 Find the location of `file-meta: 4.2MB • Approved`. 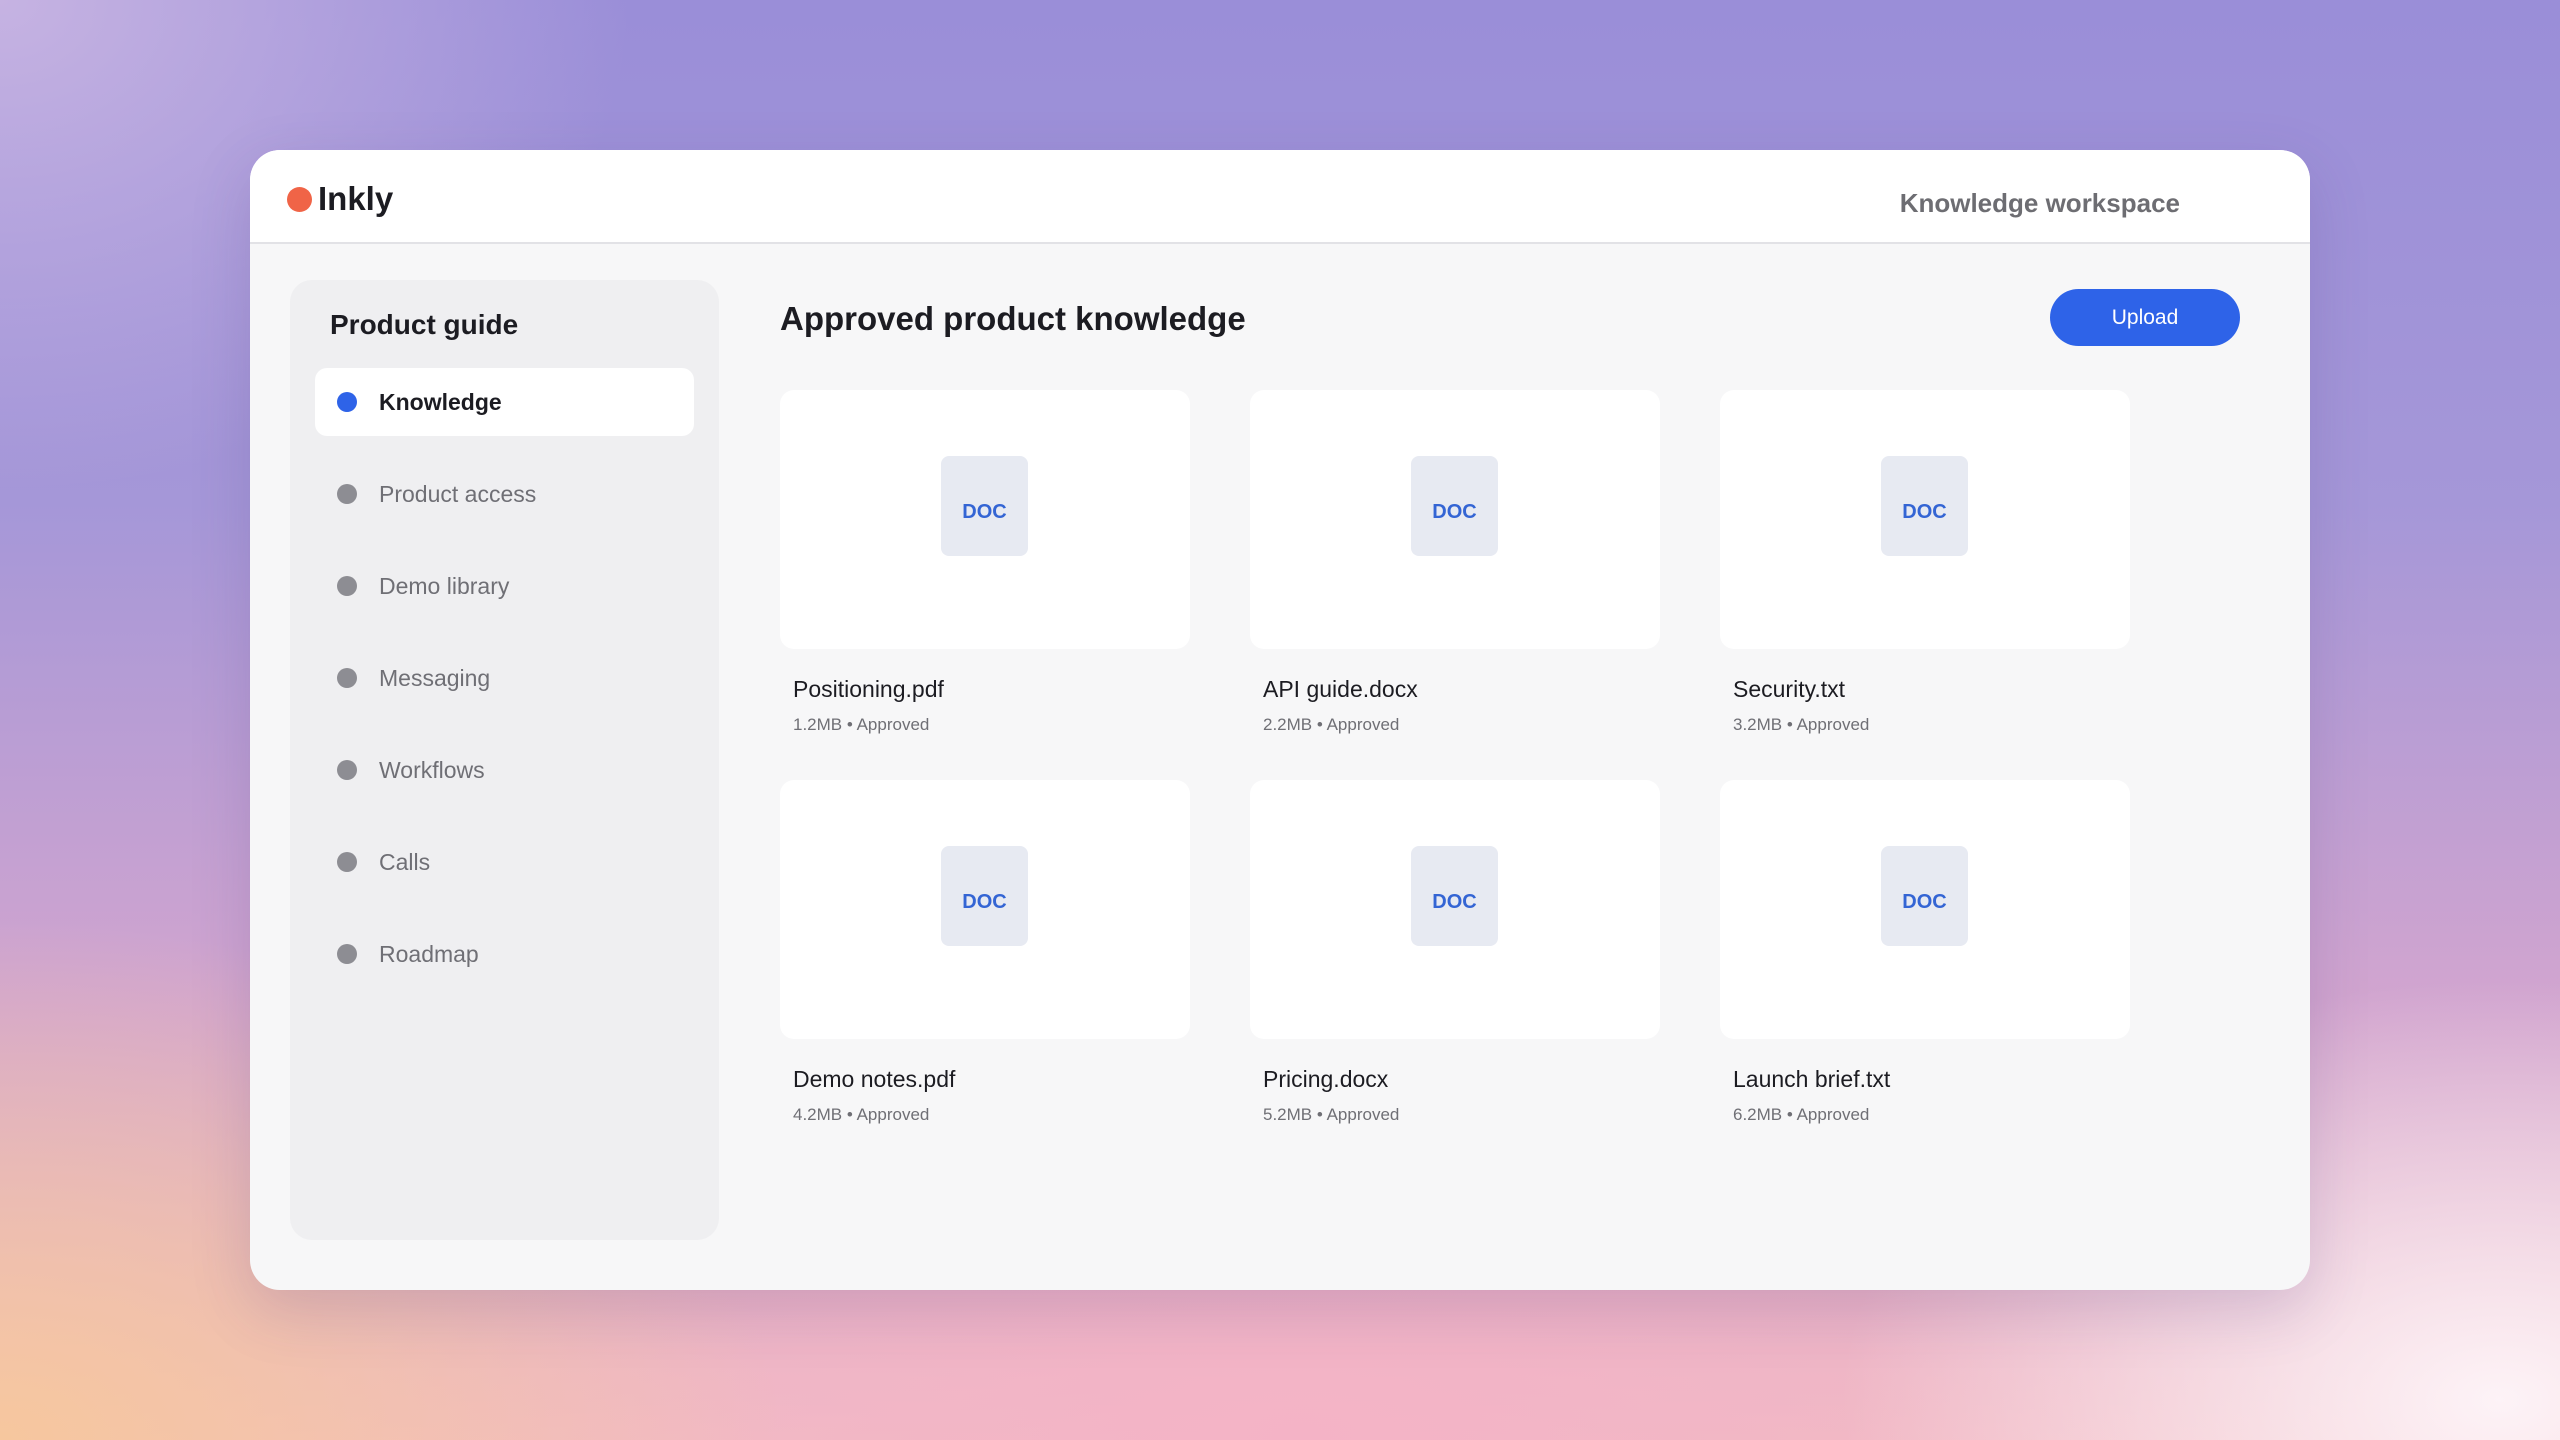

file-meta: 4.2MB • Approved is located at coordinates (861, 1114).